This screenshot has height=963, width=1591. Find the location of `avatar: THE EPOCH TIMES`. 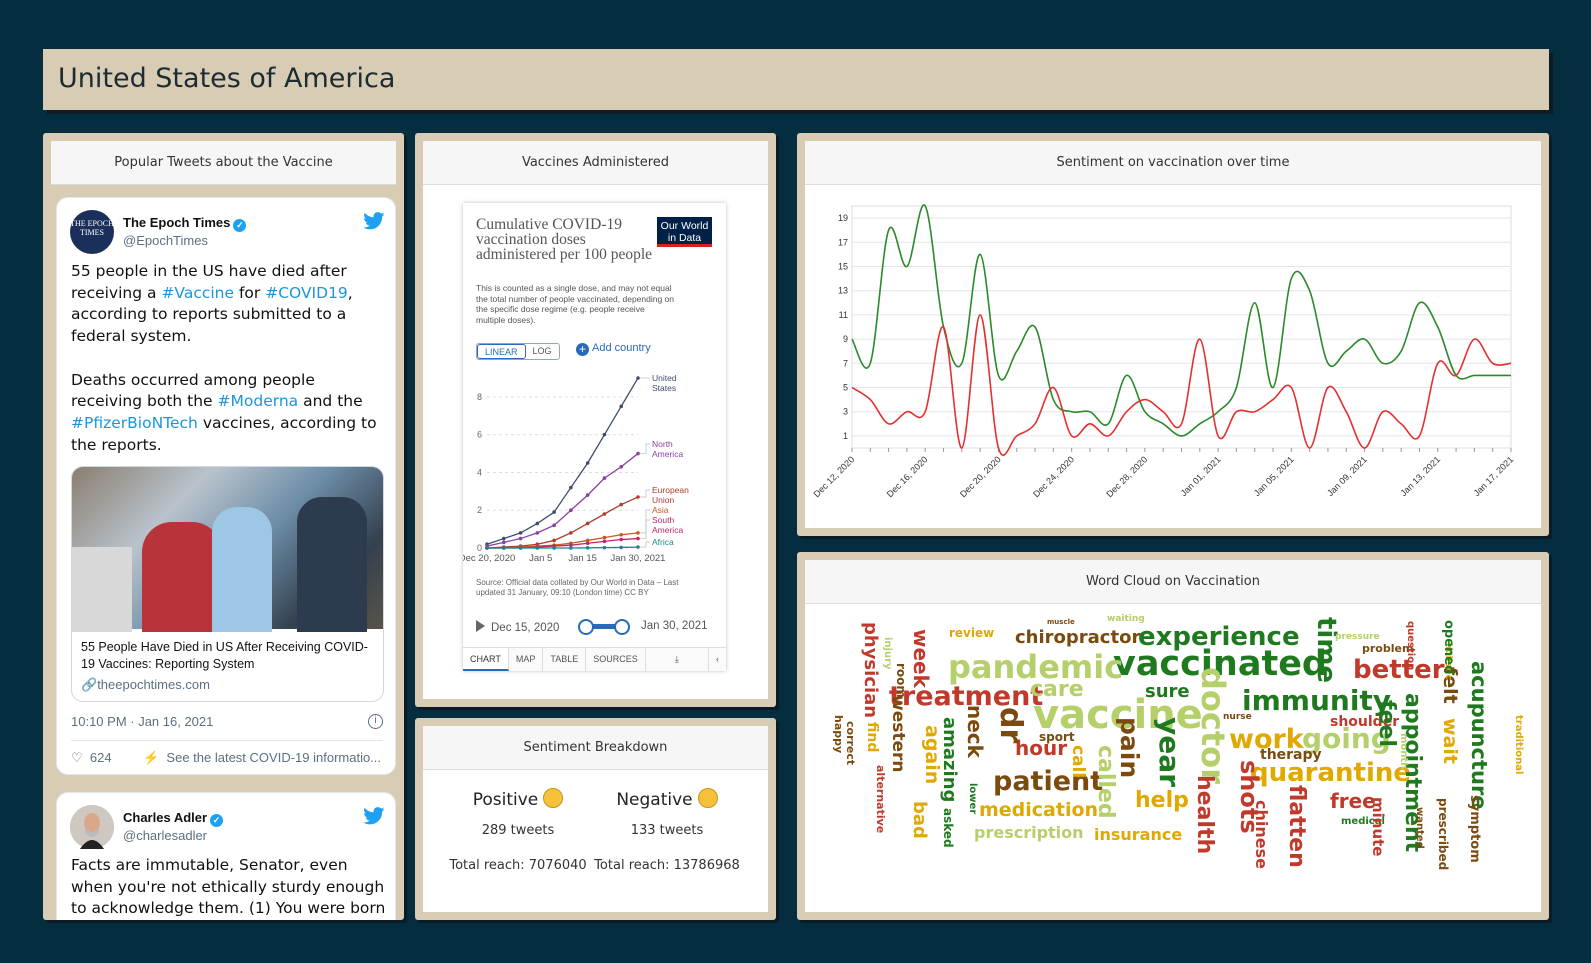

avatar: THE EPOCH TIMES is located at coordinates (92, 232).